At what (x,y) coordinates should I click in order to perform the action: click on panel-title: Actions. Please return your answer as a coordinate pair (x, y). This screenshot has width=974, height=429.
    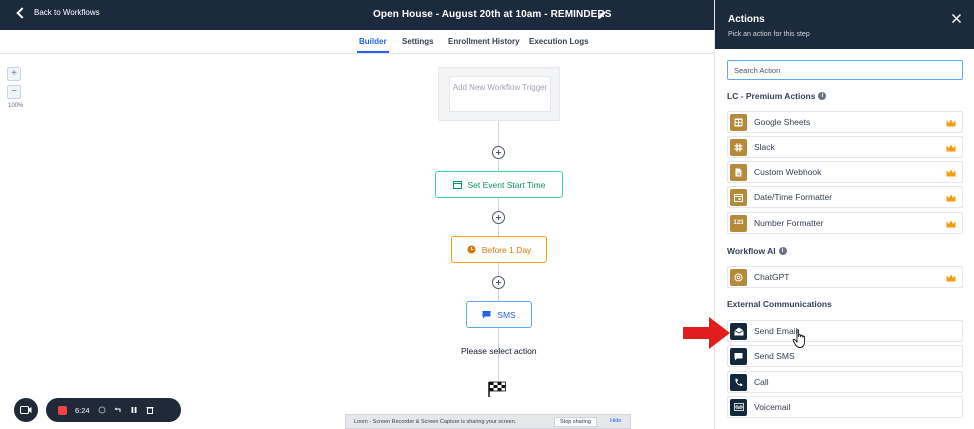
    Looking at the image, I should click on (746, 19).